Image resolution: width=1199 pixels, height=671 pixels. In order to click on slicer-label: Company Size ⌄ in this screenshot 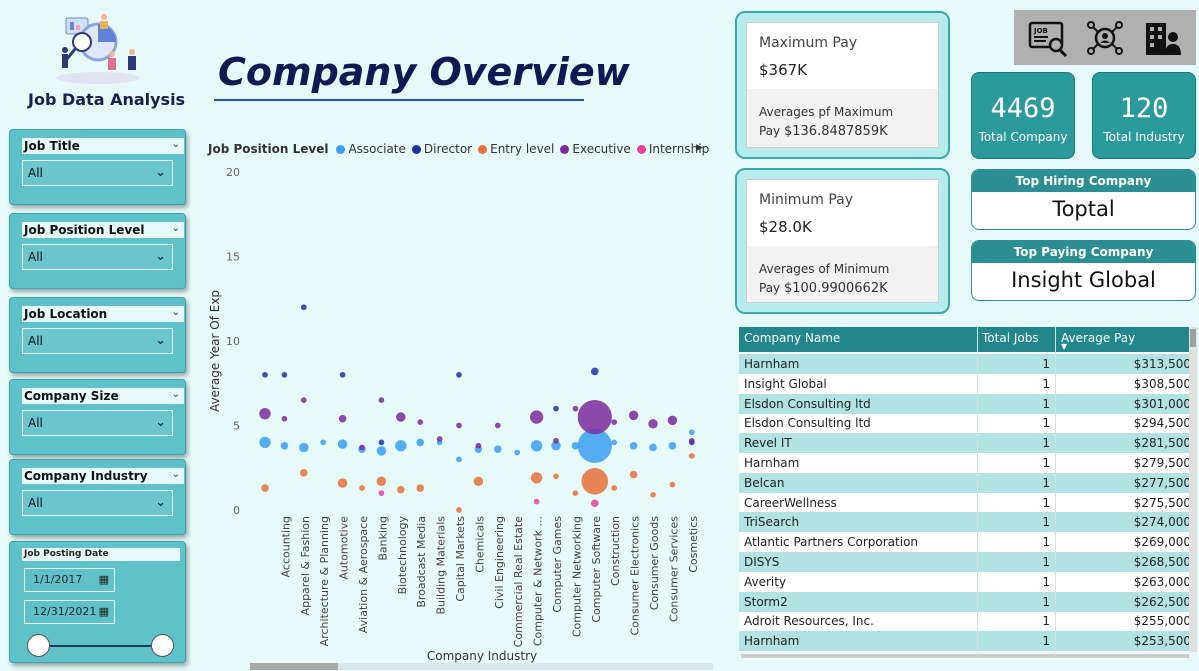, I will do `click(103, 396)`.